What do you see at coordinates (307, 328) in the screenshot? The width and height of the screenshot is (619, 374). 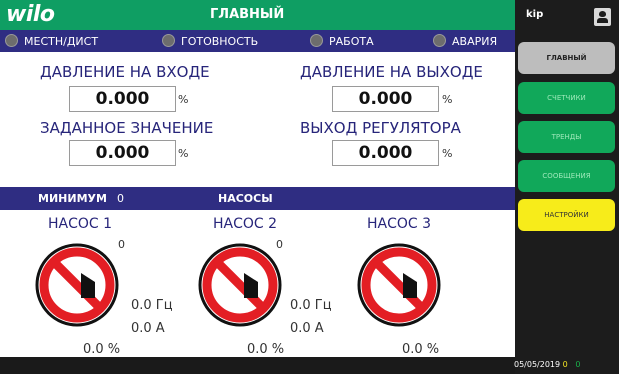 I see `pump-2-current: 0.0 А` at bounding box center [307, 328].